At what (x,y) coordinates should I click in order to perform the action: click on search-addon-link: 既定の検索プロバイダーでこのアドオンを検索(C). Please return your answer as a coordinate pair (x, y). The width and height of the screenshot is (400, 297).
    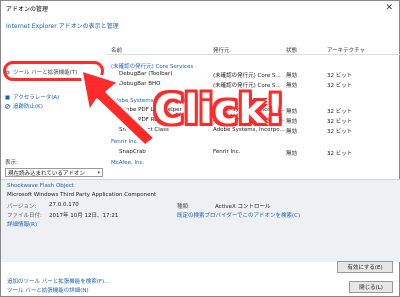
    Looking at the image, I should click on (238, 215).